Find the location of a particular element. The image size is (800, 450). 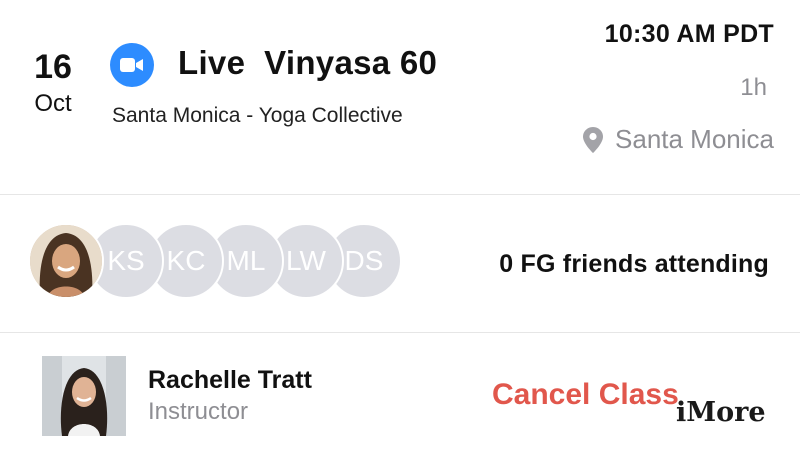

location-pin-icon is located at coordinates (593, 139).